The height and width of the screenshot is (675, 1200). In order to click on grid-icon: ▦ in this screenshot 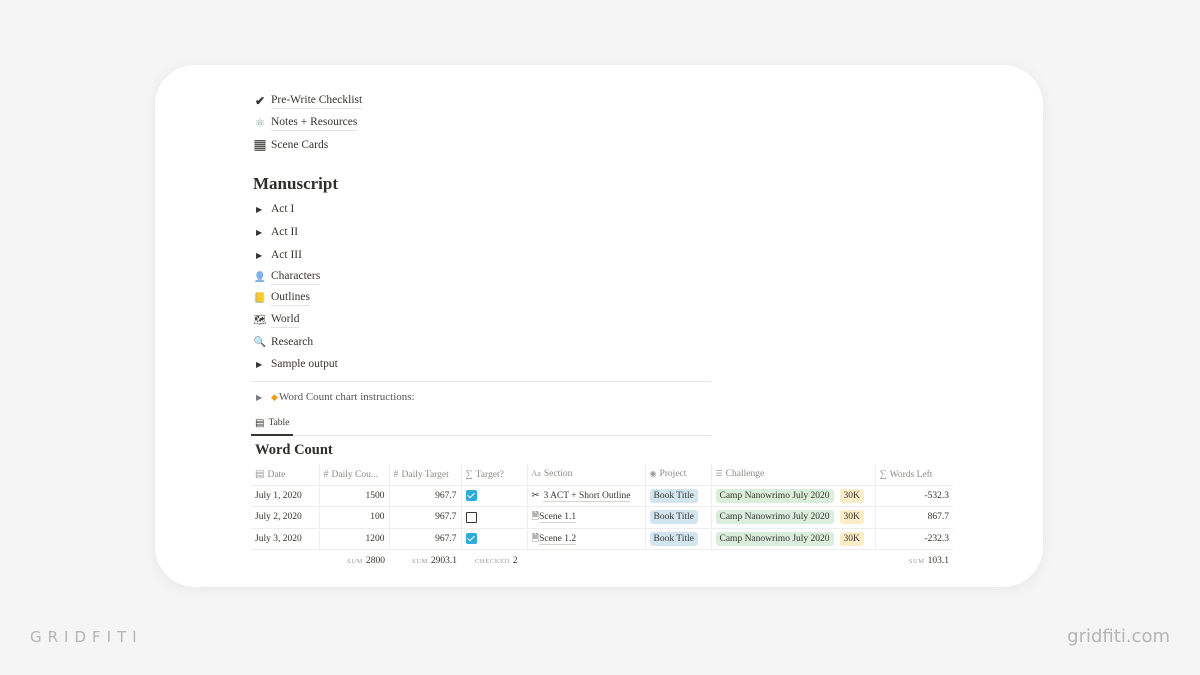, I will do `click(260, 145)`.